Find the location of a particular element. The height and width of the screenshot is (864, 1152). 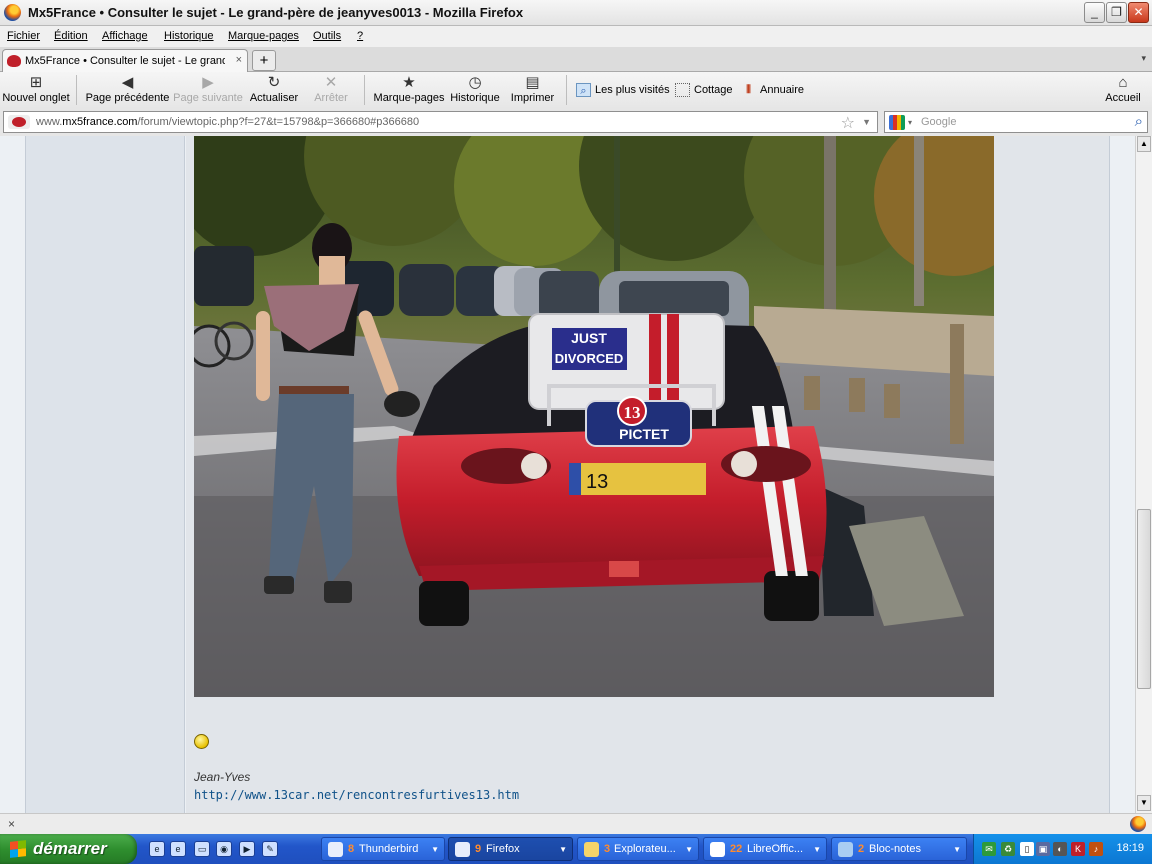

bookmark-cottage: Cottage is located at coordinates (704, 90).